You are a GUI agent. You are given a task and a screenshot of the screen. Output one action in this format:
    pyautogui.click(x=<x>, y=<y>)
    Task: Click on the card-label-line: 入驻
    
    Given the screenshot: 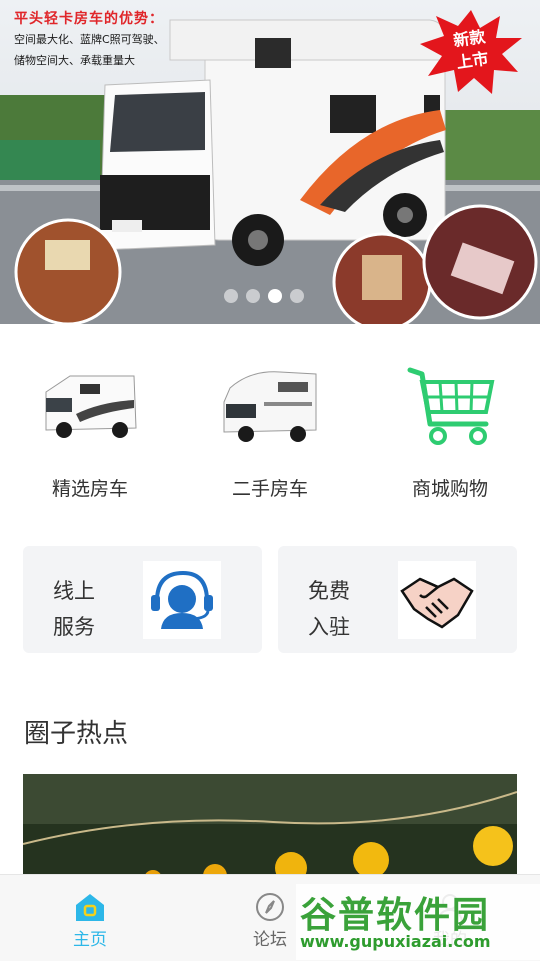 What is the action you would take?
    pyautogui.click(x=329, y=627)
    